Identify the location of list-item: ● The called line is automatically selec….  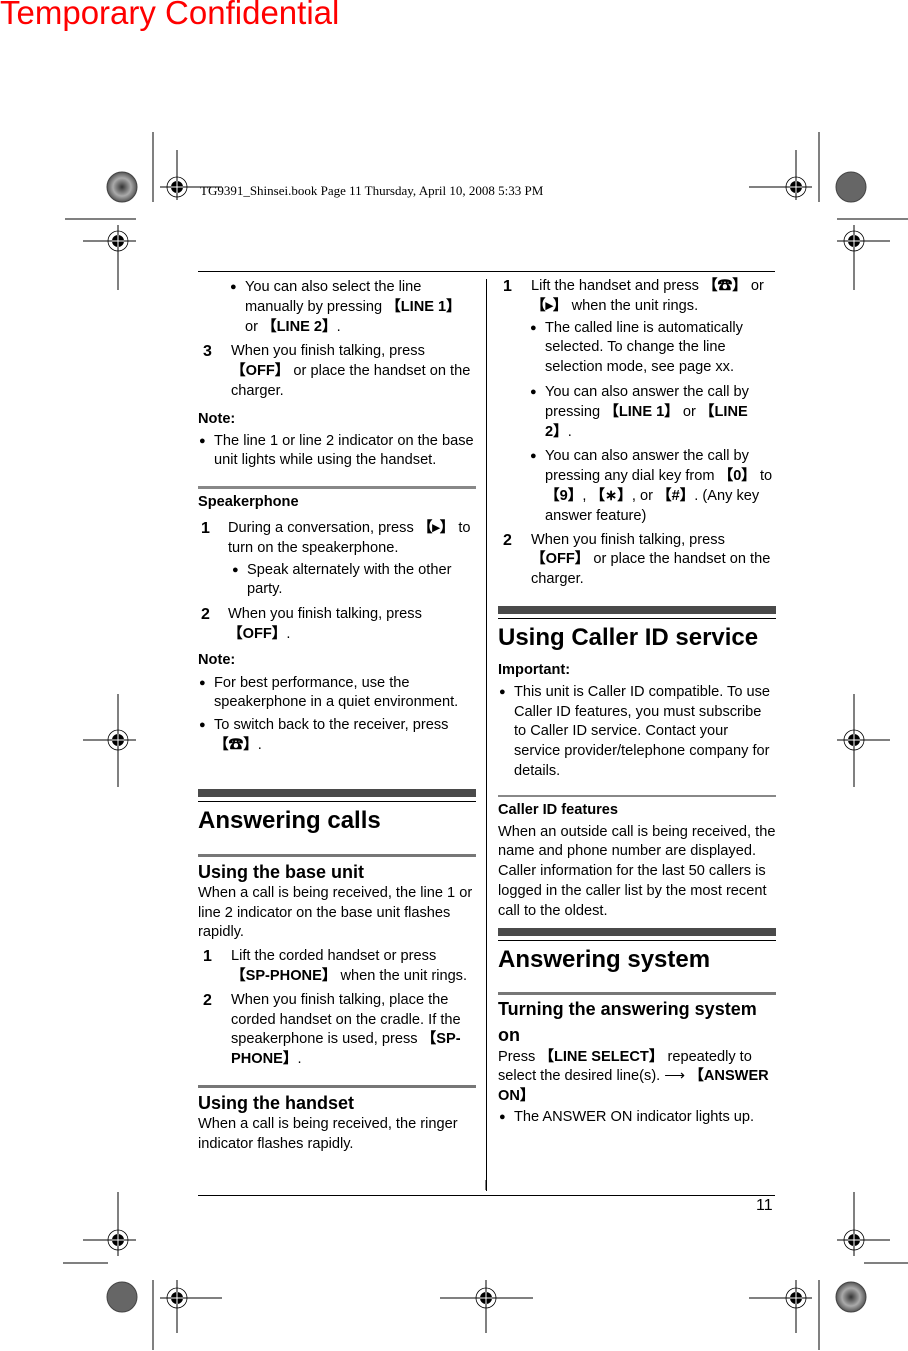
(652, 348).